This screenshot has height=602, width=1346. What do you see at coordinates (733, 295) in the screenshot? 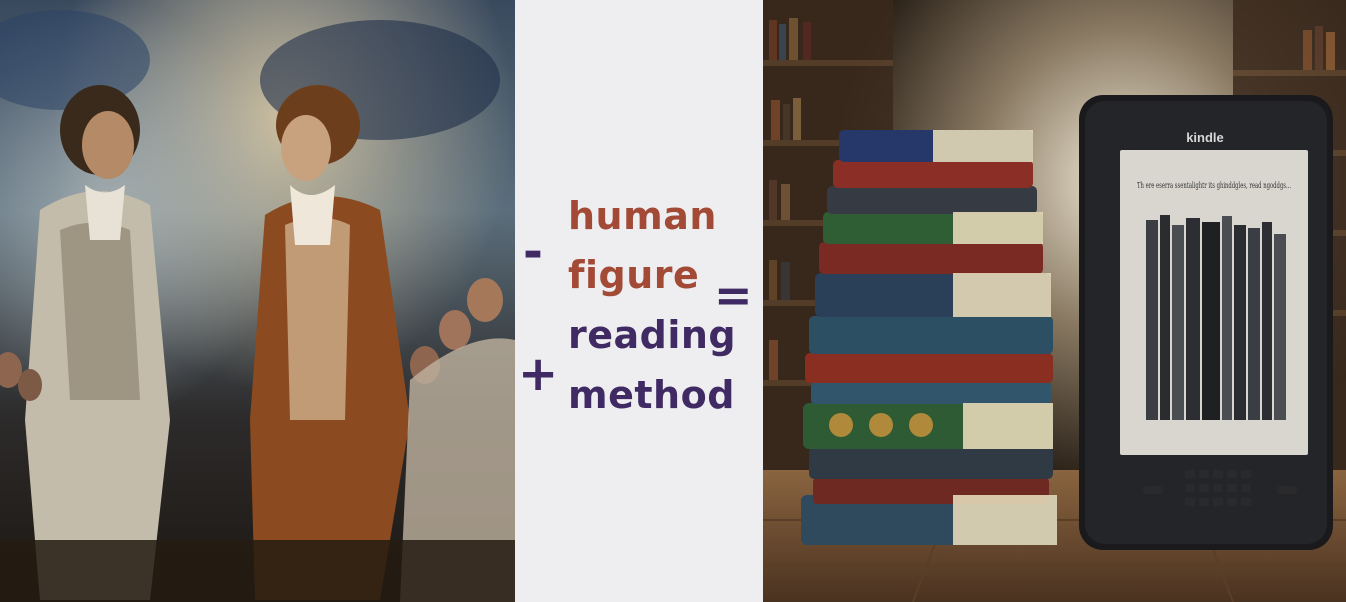
I see `equals-sign: =` at bounding box center [733, 295].